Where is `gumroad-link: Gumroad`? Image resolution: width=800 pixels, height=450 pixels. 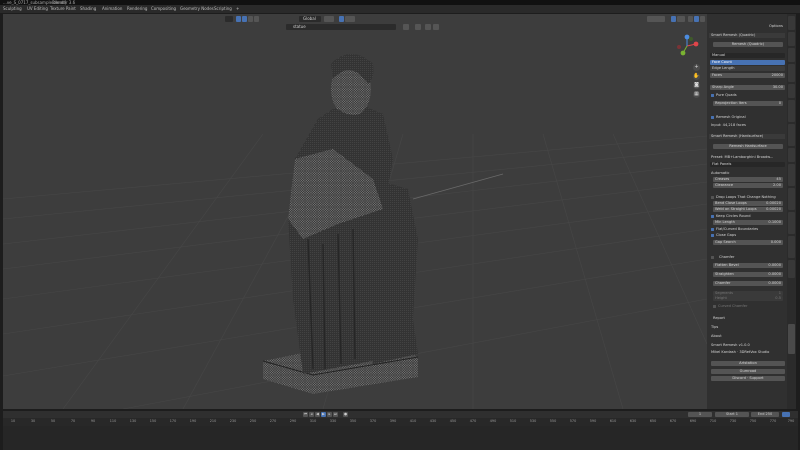 gumroad-link: Gumroad is located at coordinates (748, 371).